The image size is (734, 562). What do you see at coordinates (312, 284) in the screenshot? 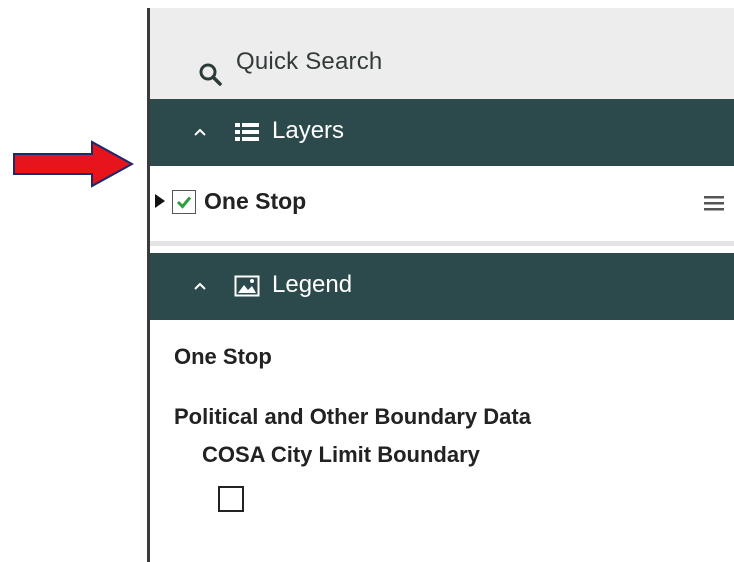
I see `legend-header-label: Legend` at bounding box center [312, 284].